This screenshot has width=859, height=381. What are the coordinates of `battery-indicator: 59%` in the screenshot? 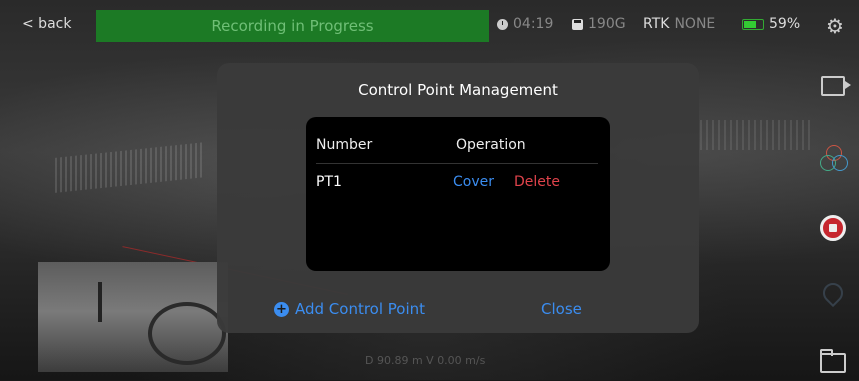 It's located at (771, 24).